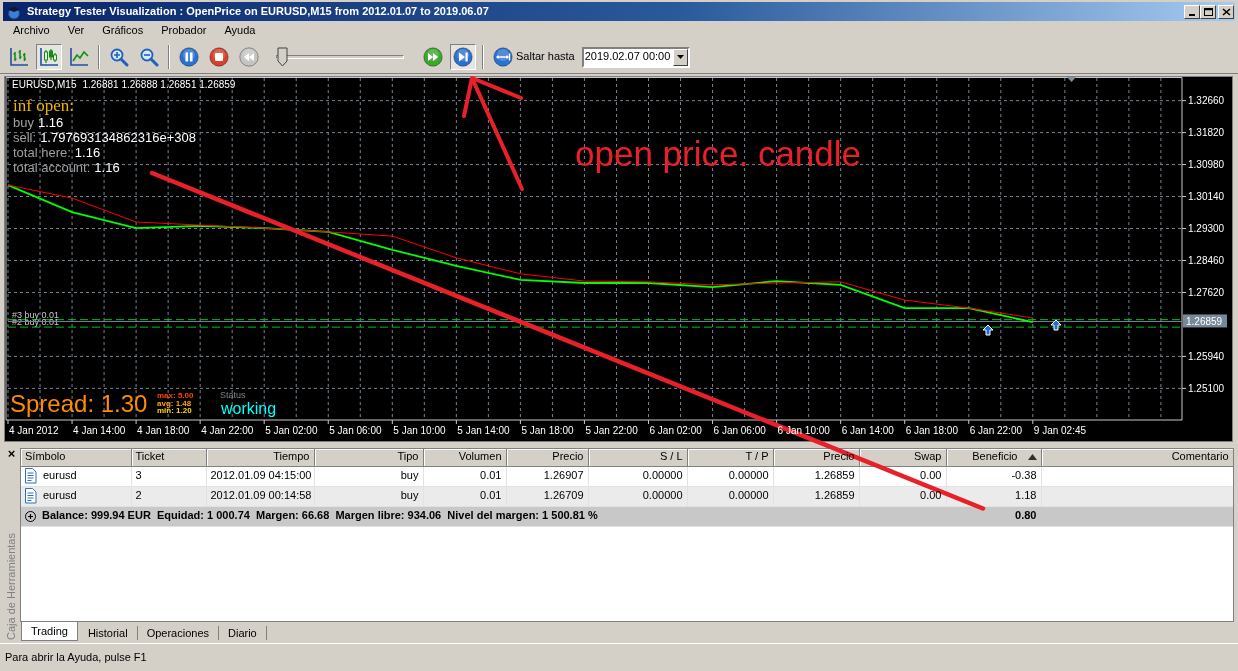 This screenshot has width=1238, height=671. Describe the element at coordinates (260, 457) in the screenshot. I see `column-header: Tiempo` at that location.